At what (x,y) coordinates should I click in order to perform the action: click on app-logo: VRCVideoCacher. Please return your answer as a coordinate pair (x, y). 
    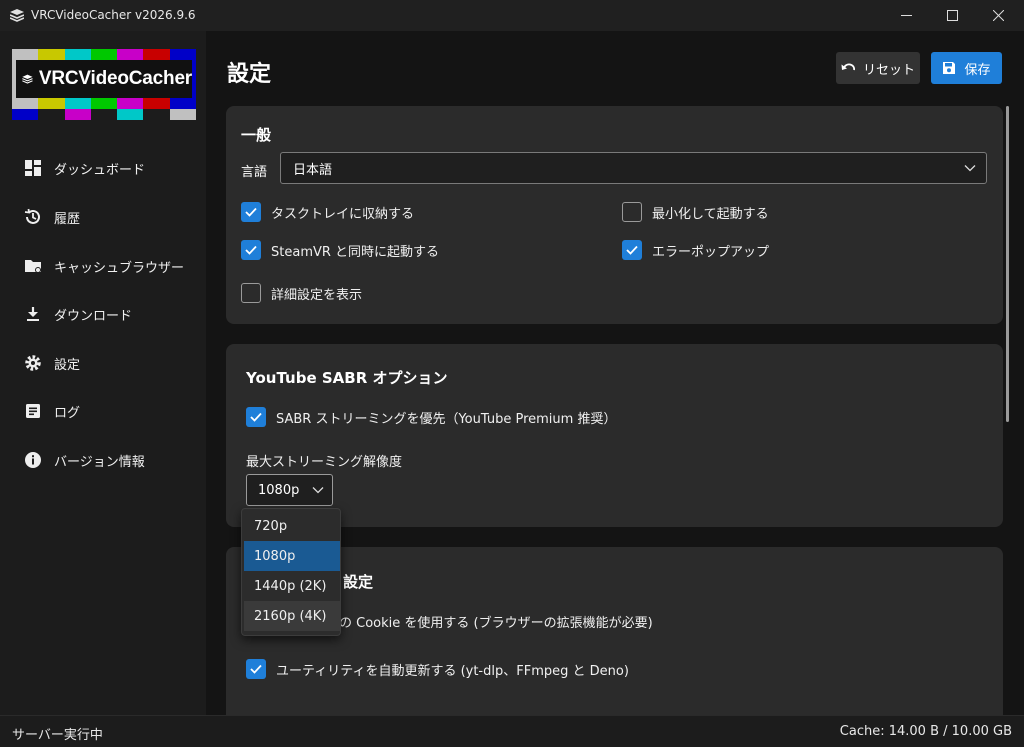
    Looking at the image, I should click on (104, 84).